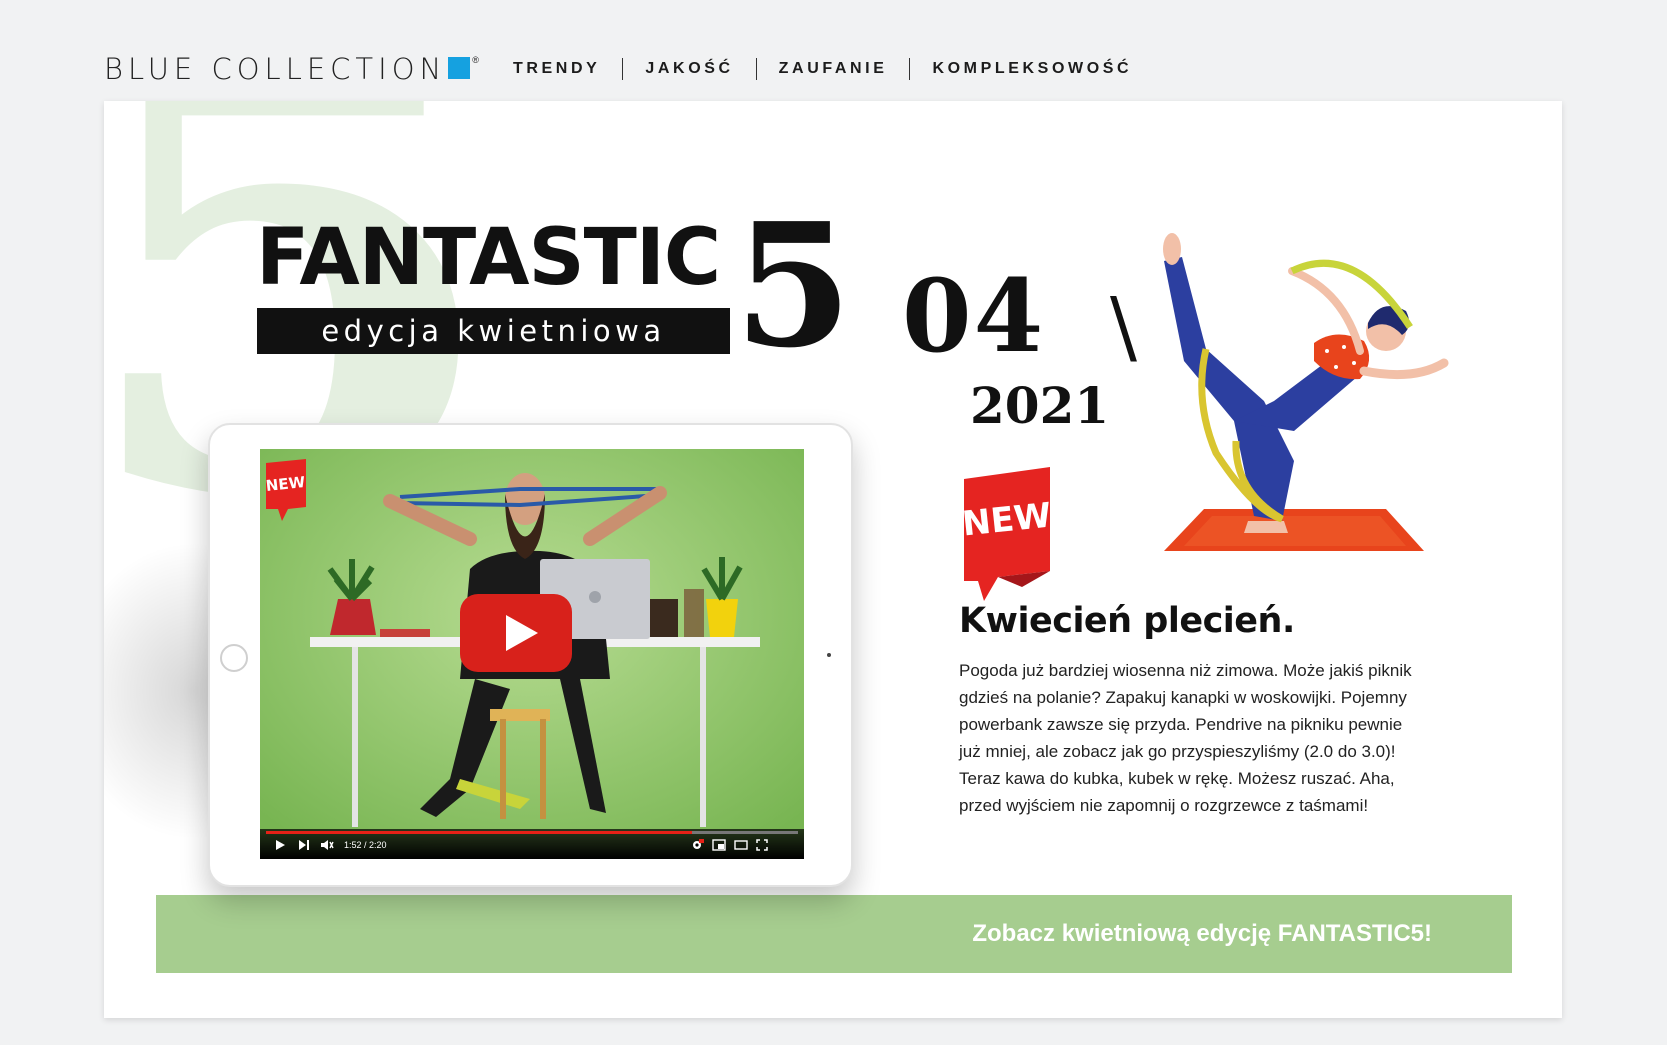 This screenshot has height=1045, width=1667. What do you see at coordinates (1040, 405) in the screenshot?
I see `edition-year: 2021` at bounding box center [1040, 405].